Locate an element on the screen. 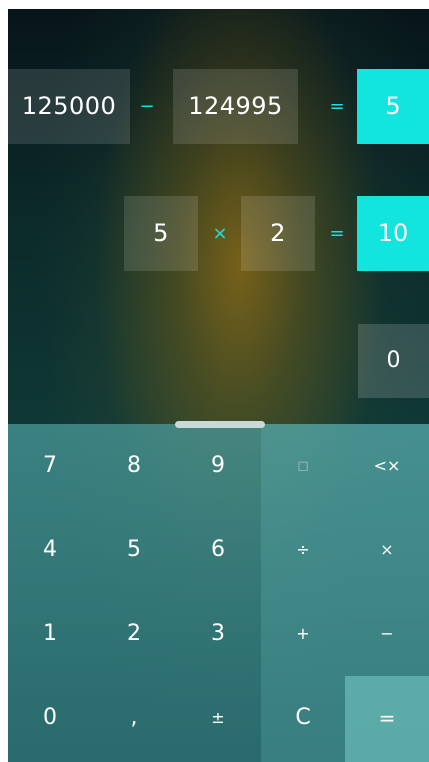 Image resolution: width=429 pixels, height=762 pixels. key-2: 2 is located at coordinates (134, 634).